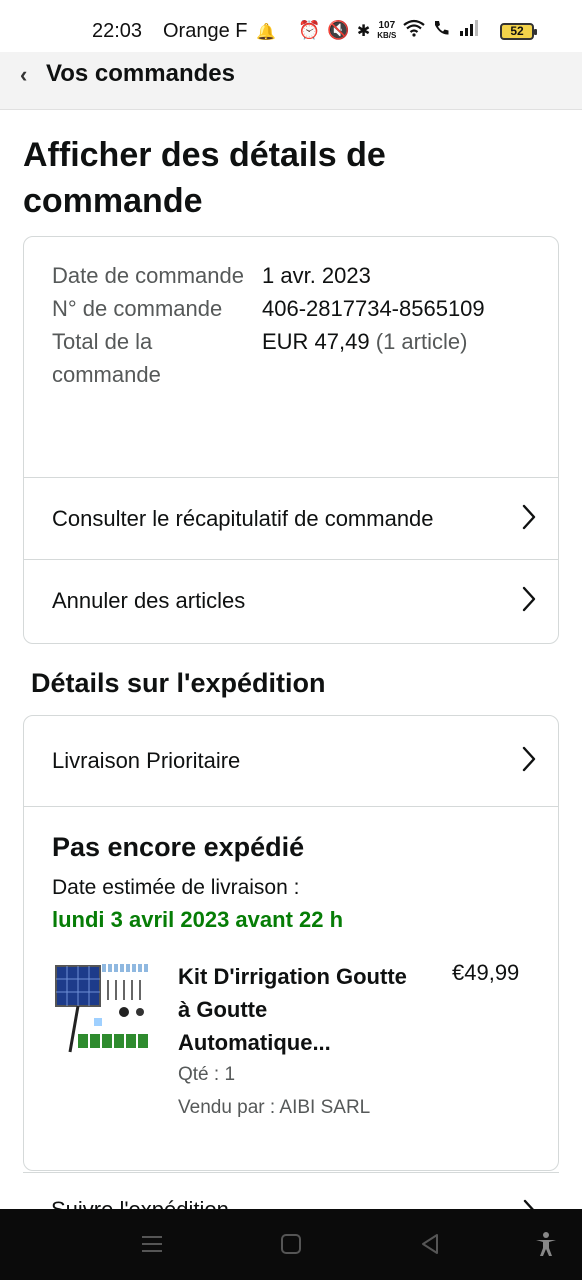 This screenshot has width=582, height=1280. I want to click on shipping-method-label: Livraison Prioritaire, so click(146, 760).